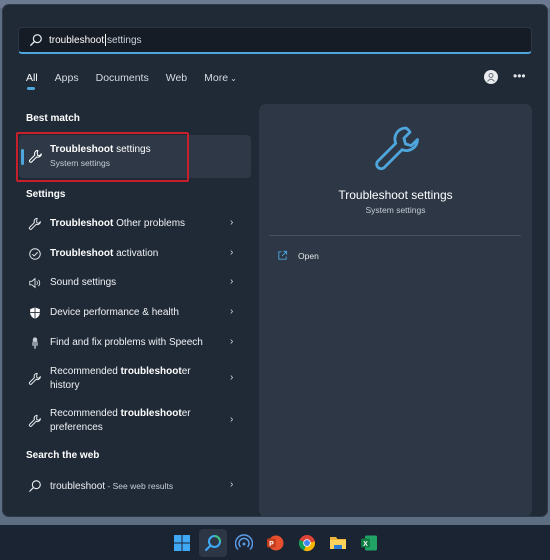 The height and width of the screenshot is (560, 550). What do you see at coordinates (122, 78) in the screenshot?
I see `tab-documents: Documents` at bounding box center [122, 78].